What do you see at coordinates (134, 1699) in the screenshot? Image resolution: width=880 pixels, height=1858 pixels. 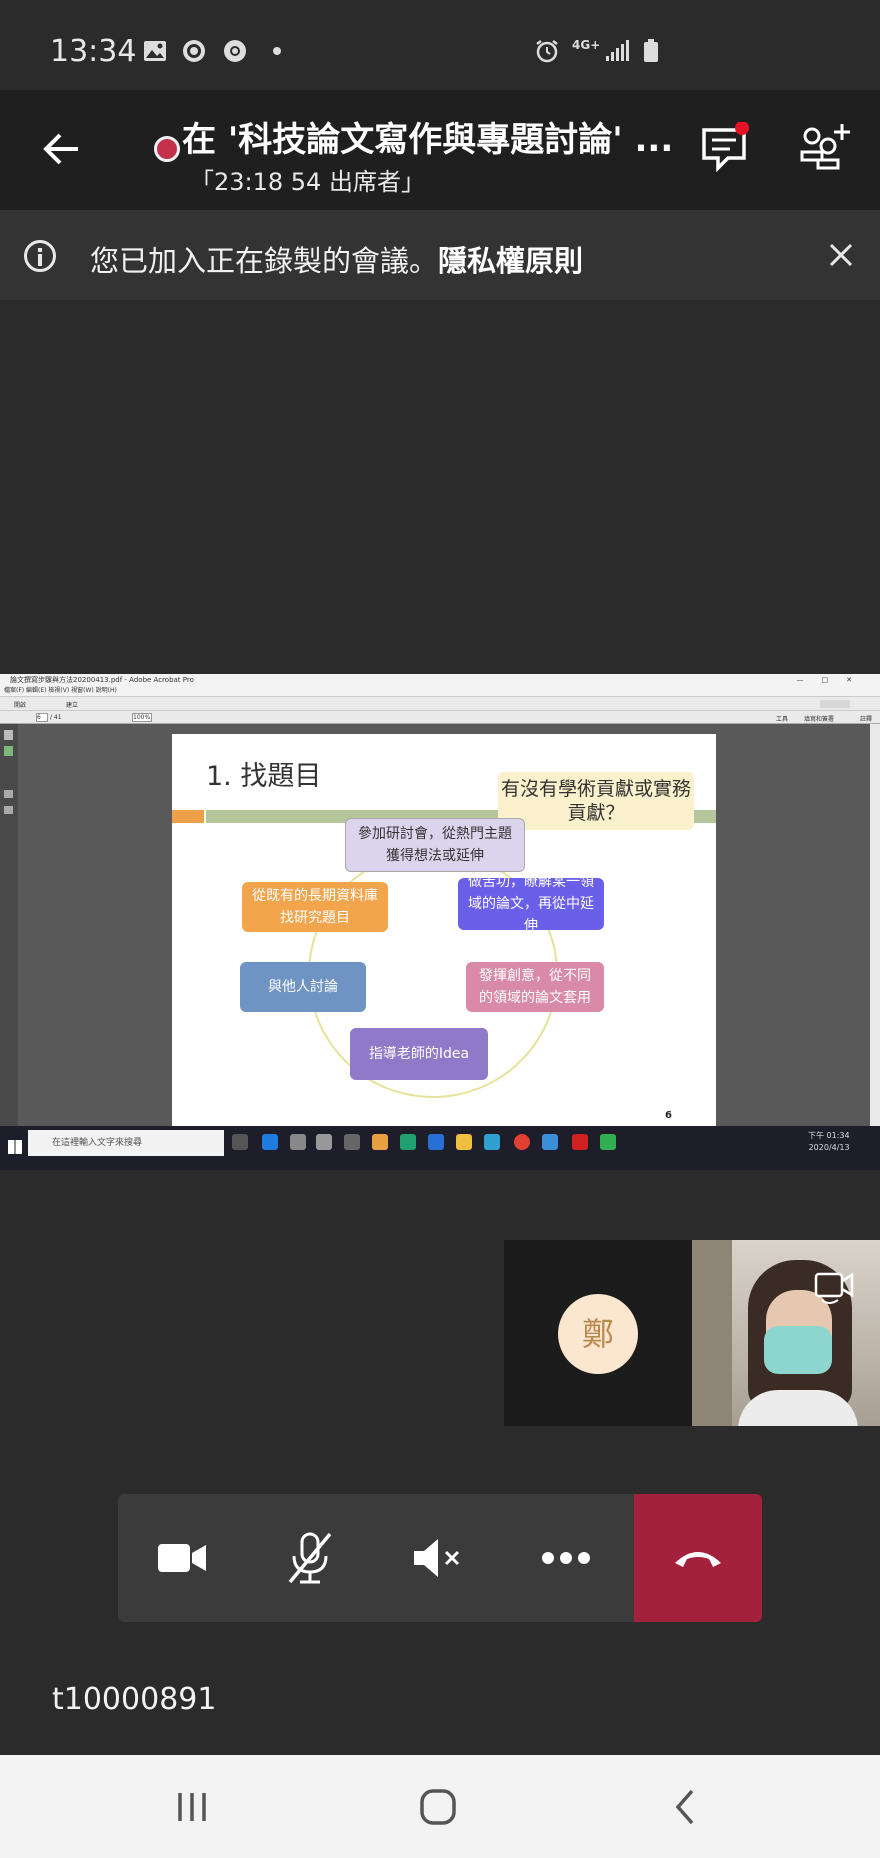 I see `user-id-label: t10000891` at bounding box center [134, 1699].